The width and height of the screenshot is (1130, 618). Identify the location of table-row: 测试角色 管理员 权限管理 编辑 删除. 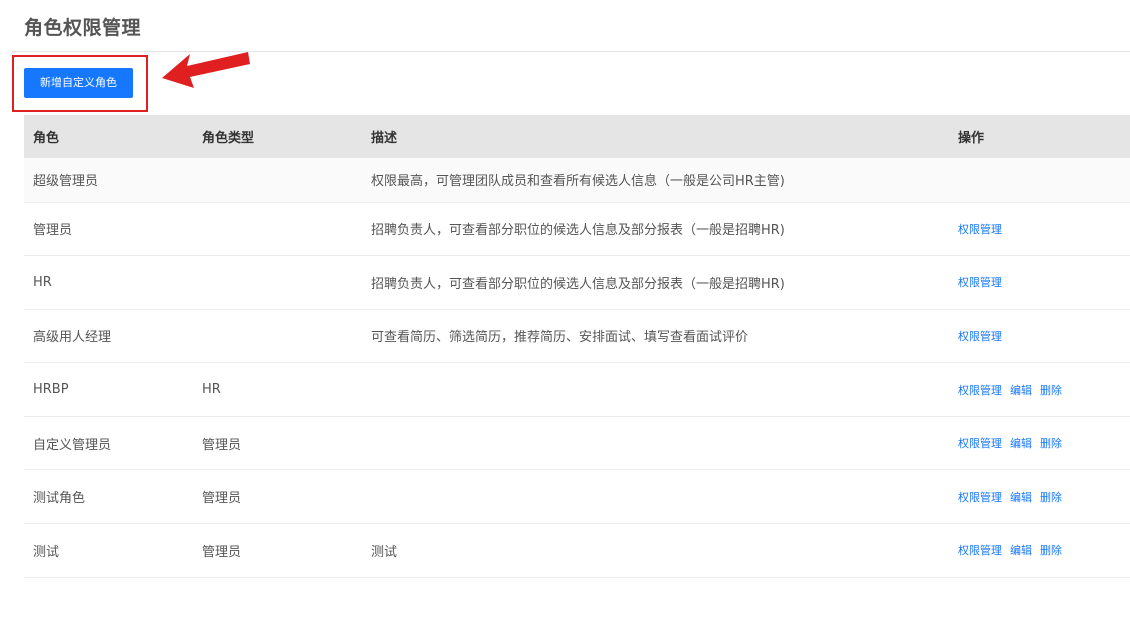
(577, 497).